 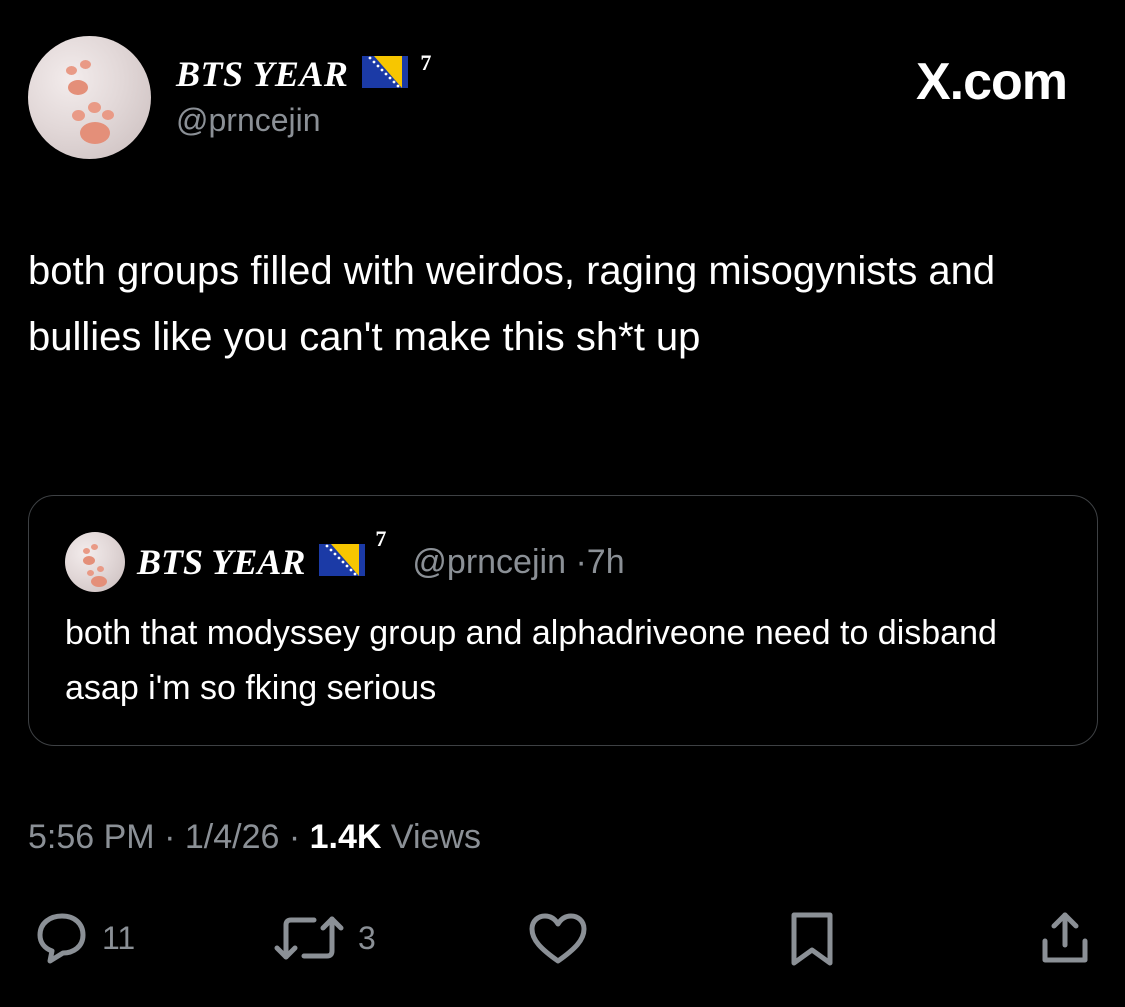 What do you see at coordinates (61, 938) in the screenshot?
I see `reply-icon` at bounding box center [61, 938].